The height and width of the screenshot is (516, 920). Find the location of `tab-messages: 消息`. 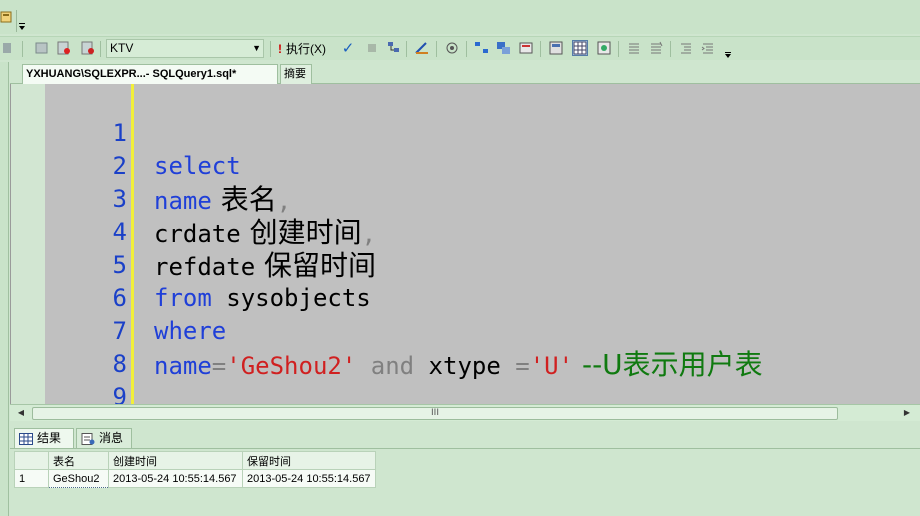

tab-messages: 消息 is located at coordinates (104, 438).